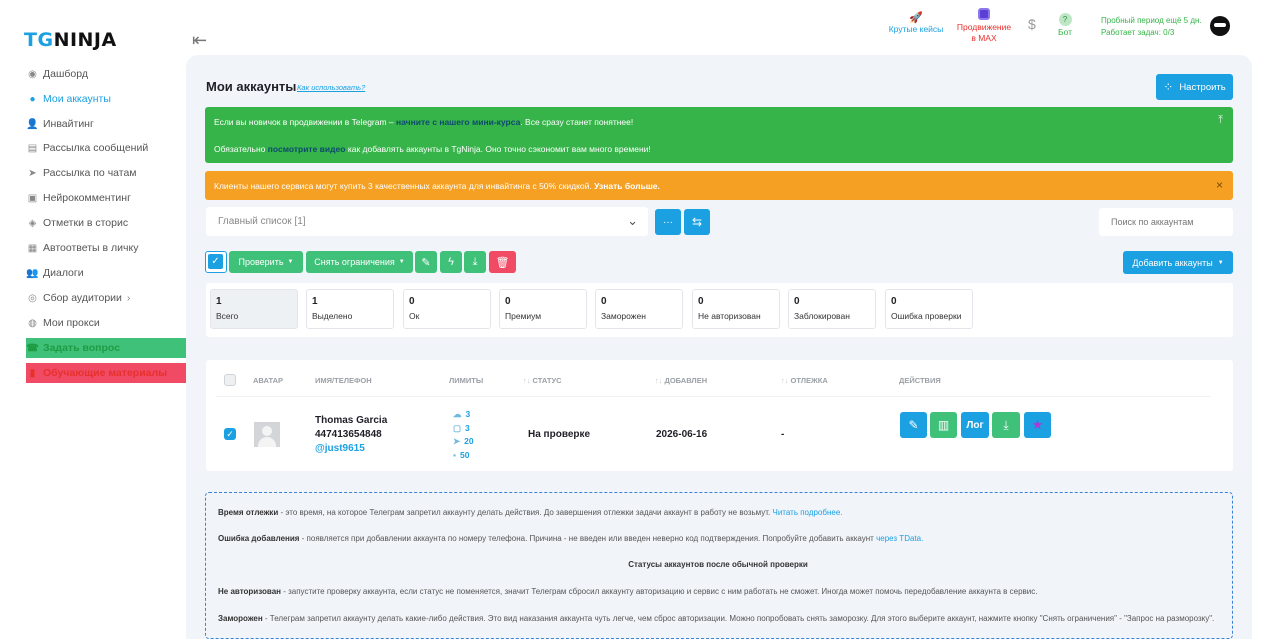  I want to click on stat-frozen: 0 Заморожен, so click(639, 309).